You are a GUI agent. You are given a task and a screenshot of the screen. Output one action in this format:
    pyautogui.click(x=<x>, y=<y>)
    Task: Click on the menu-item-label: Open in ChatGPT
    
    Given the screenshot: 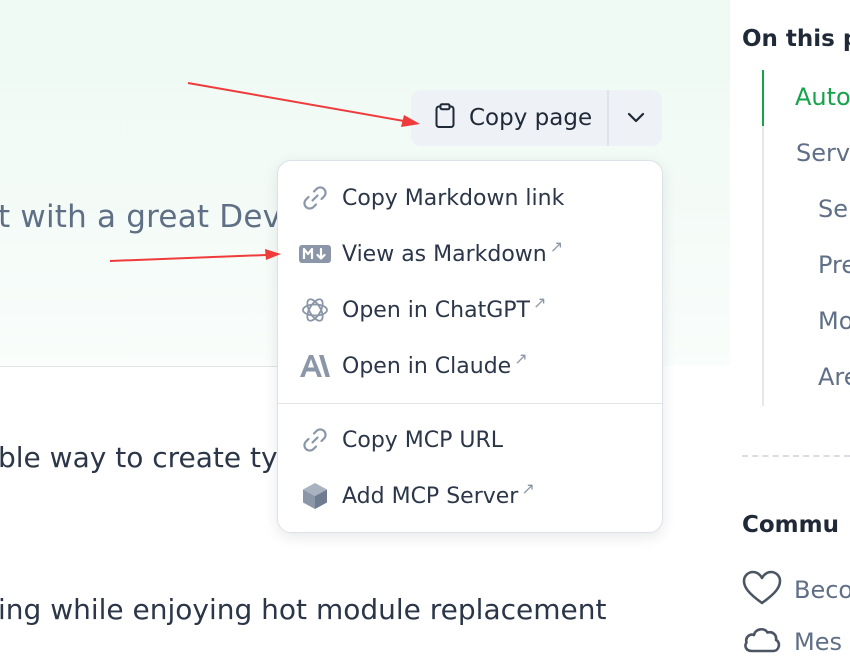 What is the action you would take?
    pyautogui.click(x=436, y=310)
    